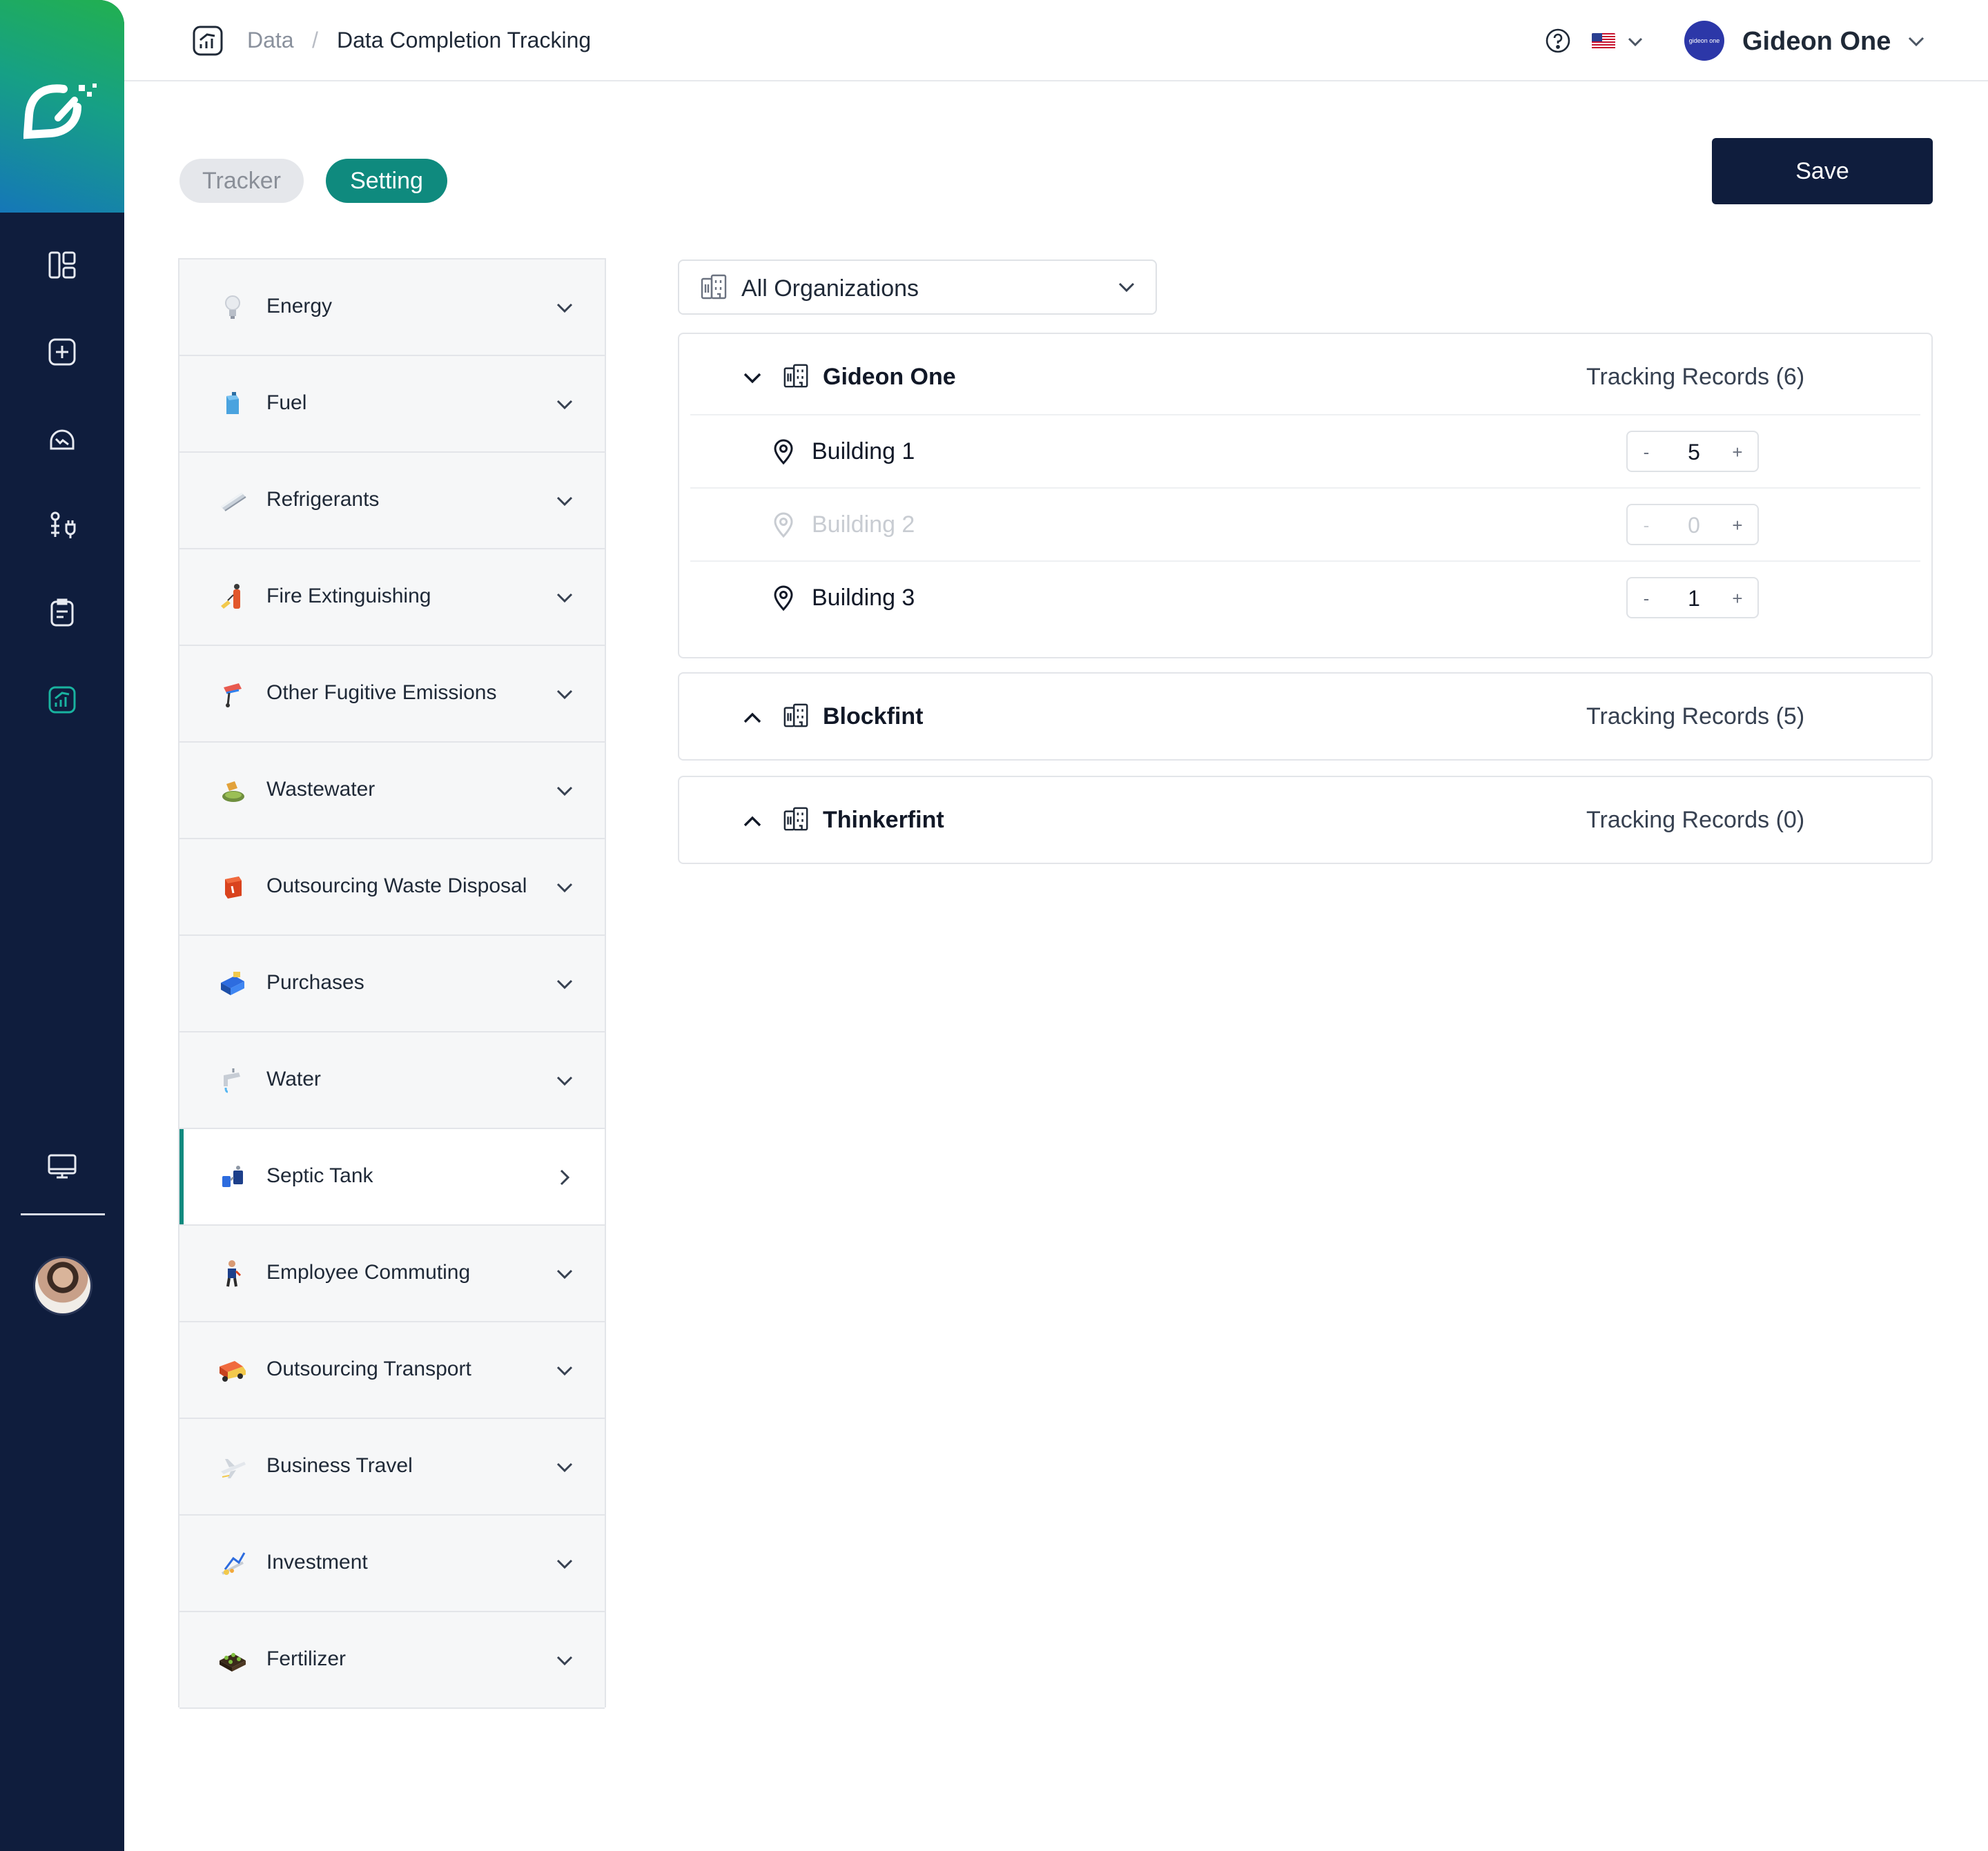 The width and height of the screenshot is (1988, 1851). Describe the element at coordinates (873, 716) in the screenshot. I see `org-name: Blockfint` at that location.